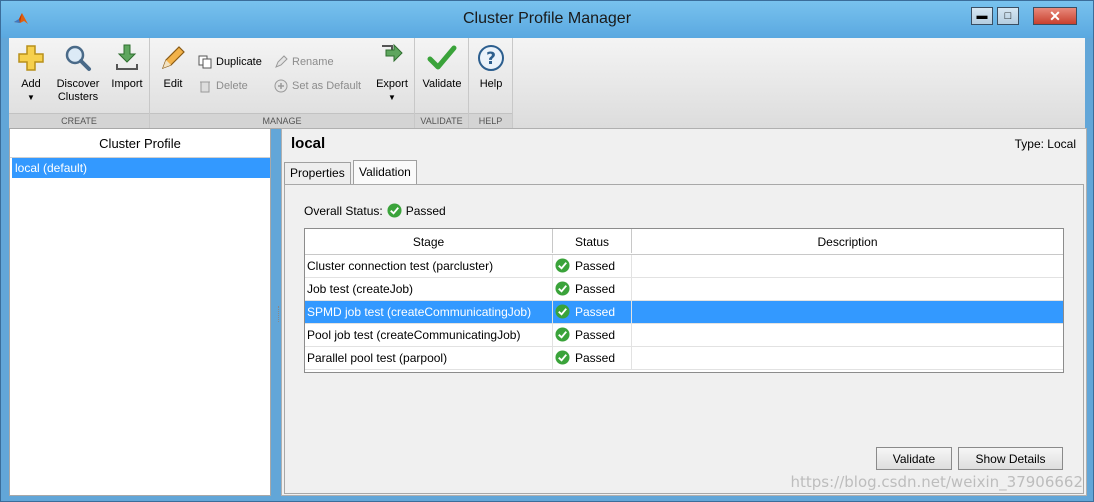 The width and height of the screenshot is (1094, 502). I want to click on delete-button: Delete, so click(223, 86).